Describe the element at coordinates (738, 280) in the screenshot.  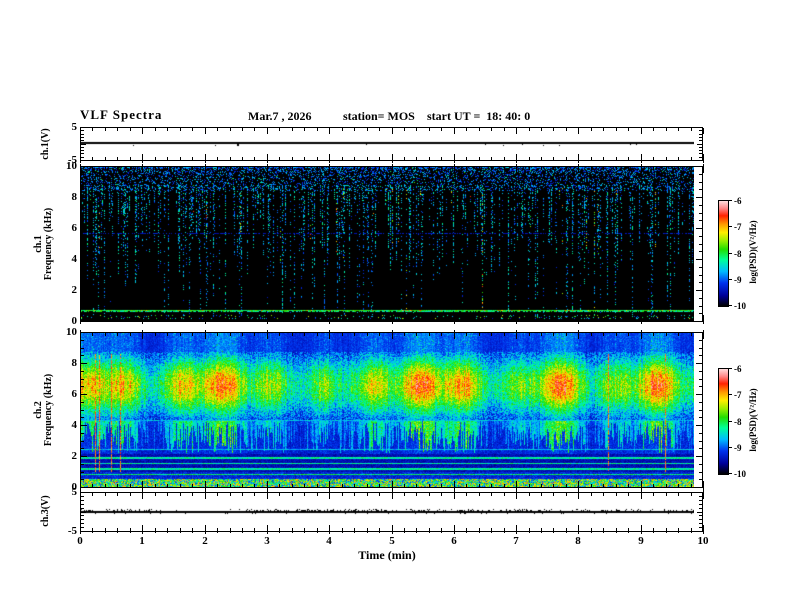
I see `colorbar-tick-label: -9` at that location.